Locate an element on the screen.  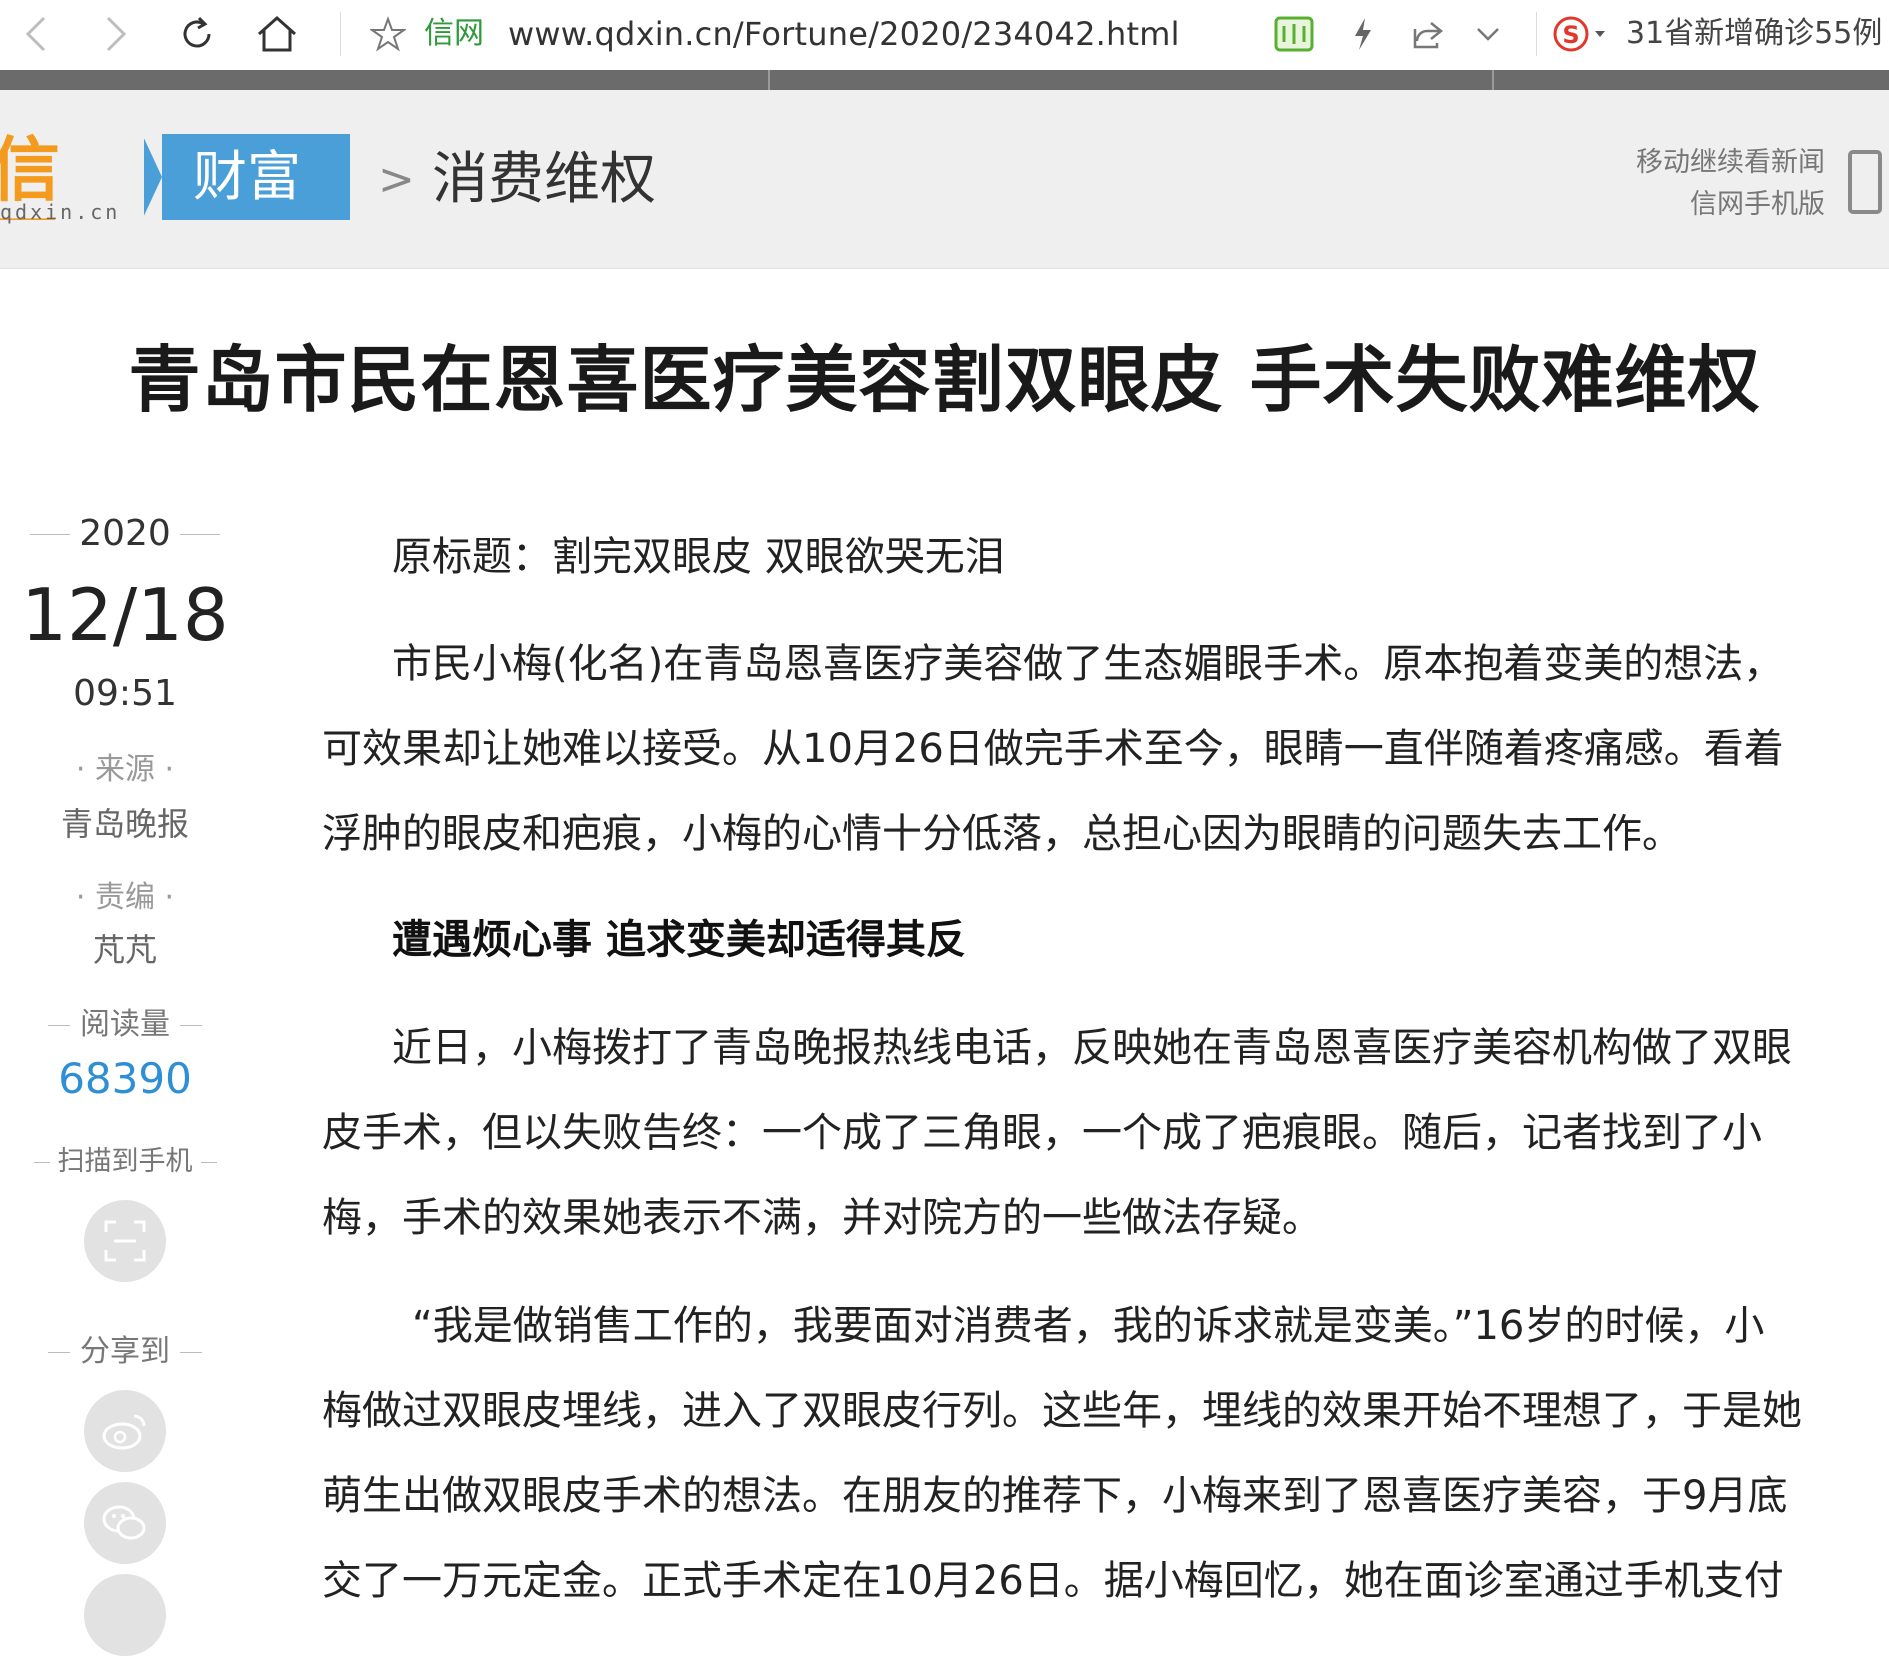
back-icon is located at coordinates (36, 34).